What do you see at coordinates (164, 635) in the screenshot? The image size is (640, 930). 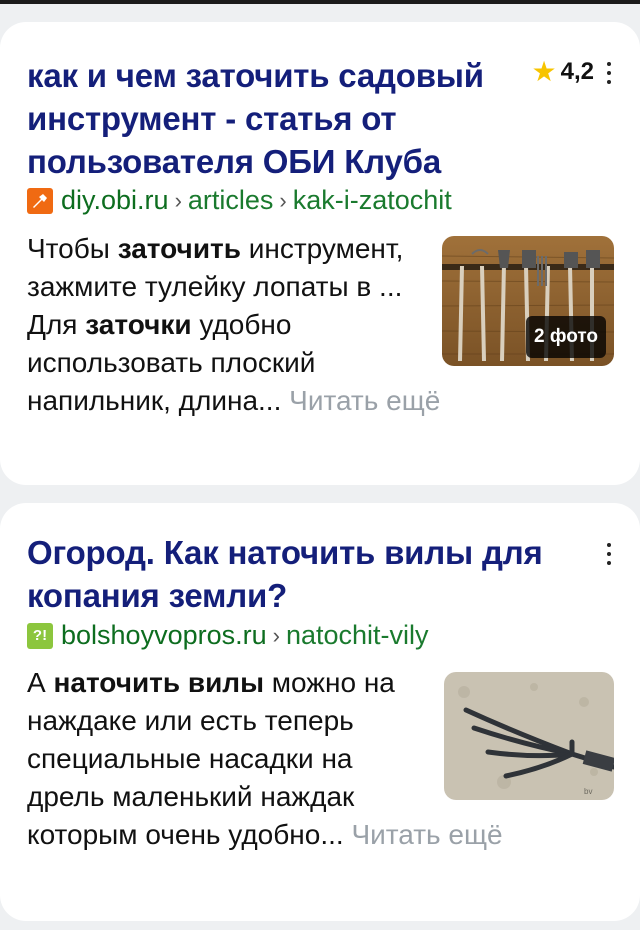 I see `result-domain: bolshoyvopros.ru` at bounding box center [164, 635].